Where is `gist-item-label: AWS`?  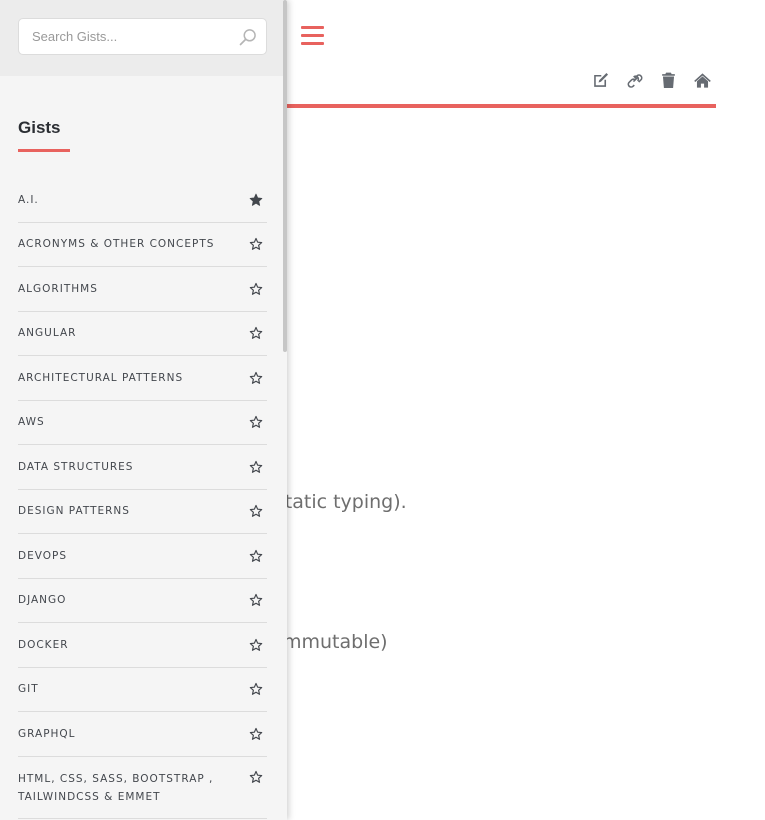 gist-item-label: AWS is located at coordinates (31, 422).